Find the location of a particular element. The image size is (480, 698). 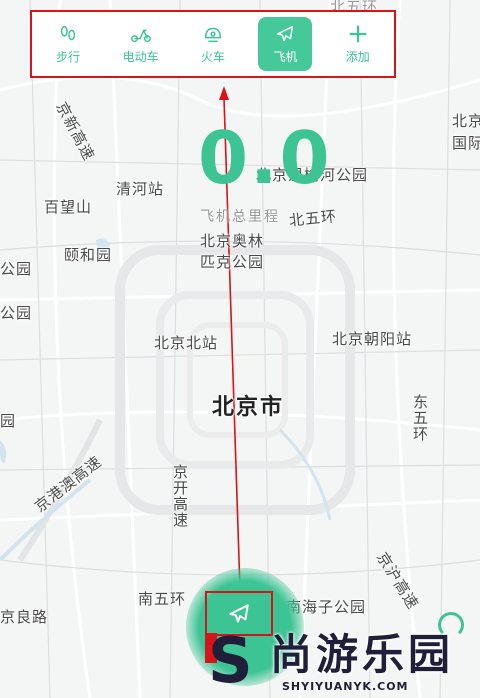

map-label-beijing-north-station: 北京北站 is located at coordinates (186, 343).